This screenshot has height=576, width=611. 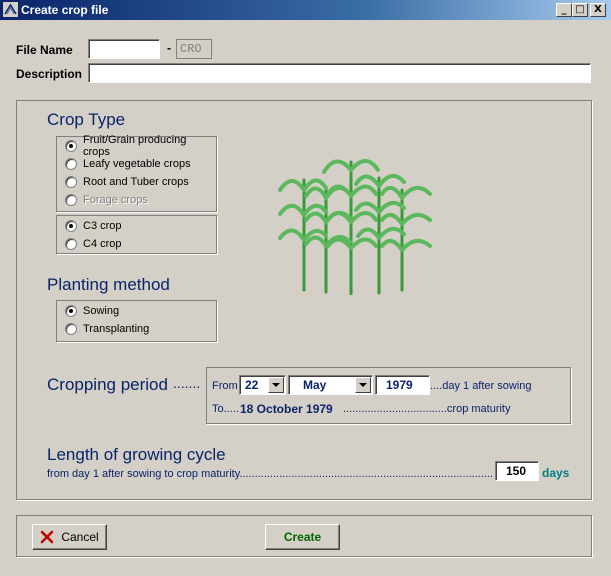 What do you see at coordinates (225, 386) in the screenshot?
I see `from-label: From` at bounding box center [225, 386].